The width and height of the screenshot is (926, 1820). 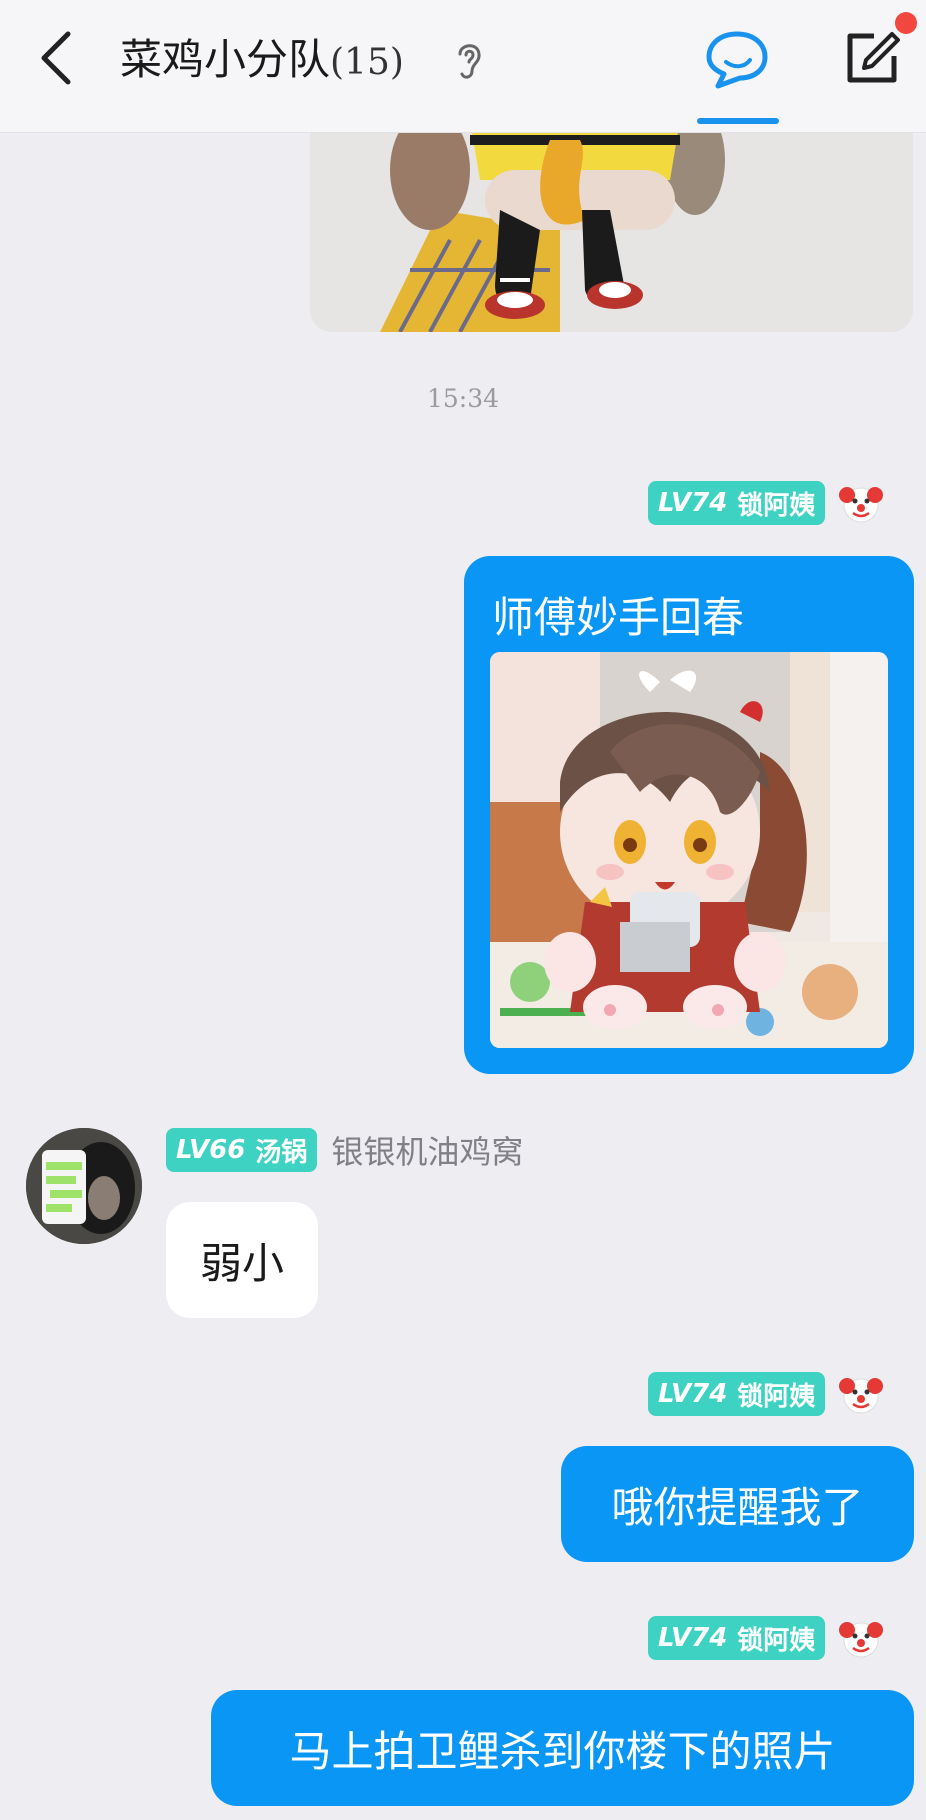 What do you see at coordinates (611, 216) in the screenshot?
I see `shared-photo` at bounding box center [611, 216].